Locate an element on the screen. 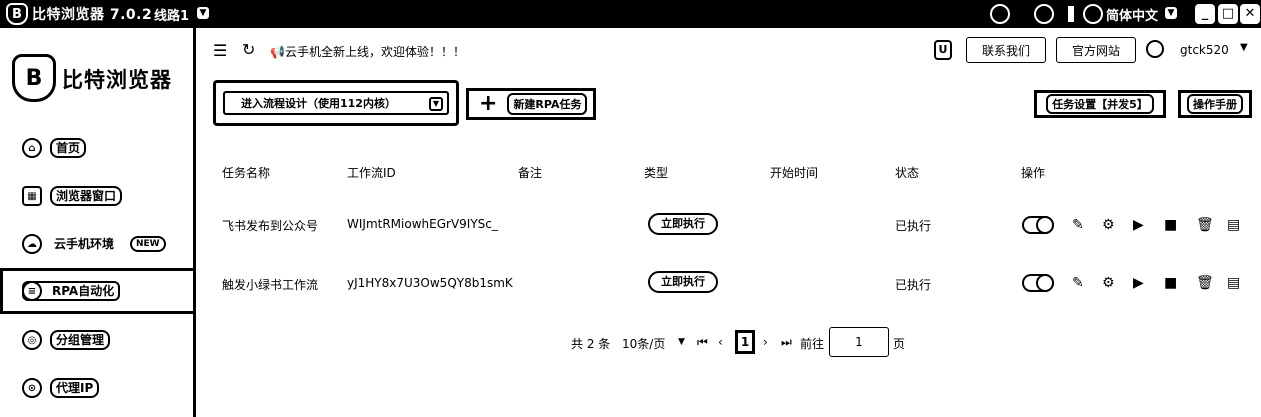 This screenshot has width=1261, height=417. official-website-button: 官方网站 is located at coordinates (1096, 50).